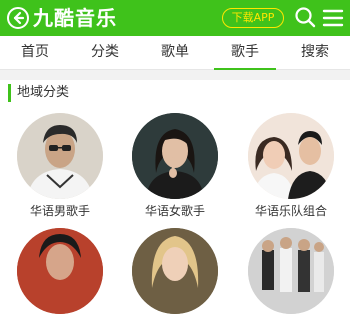 This screenshot has width=350, height=318. Describe the element at coordinates (38, 93) in the screenshot. I see `section-title: 地域分类` at that location.